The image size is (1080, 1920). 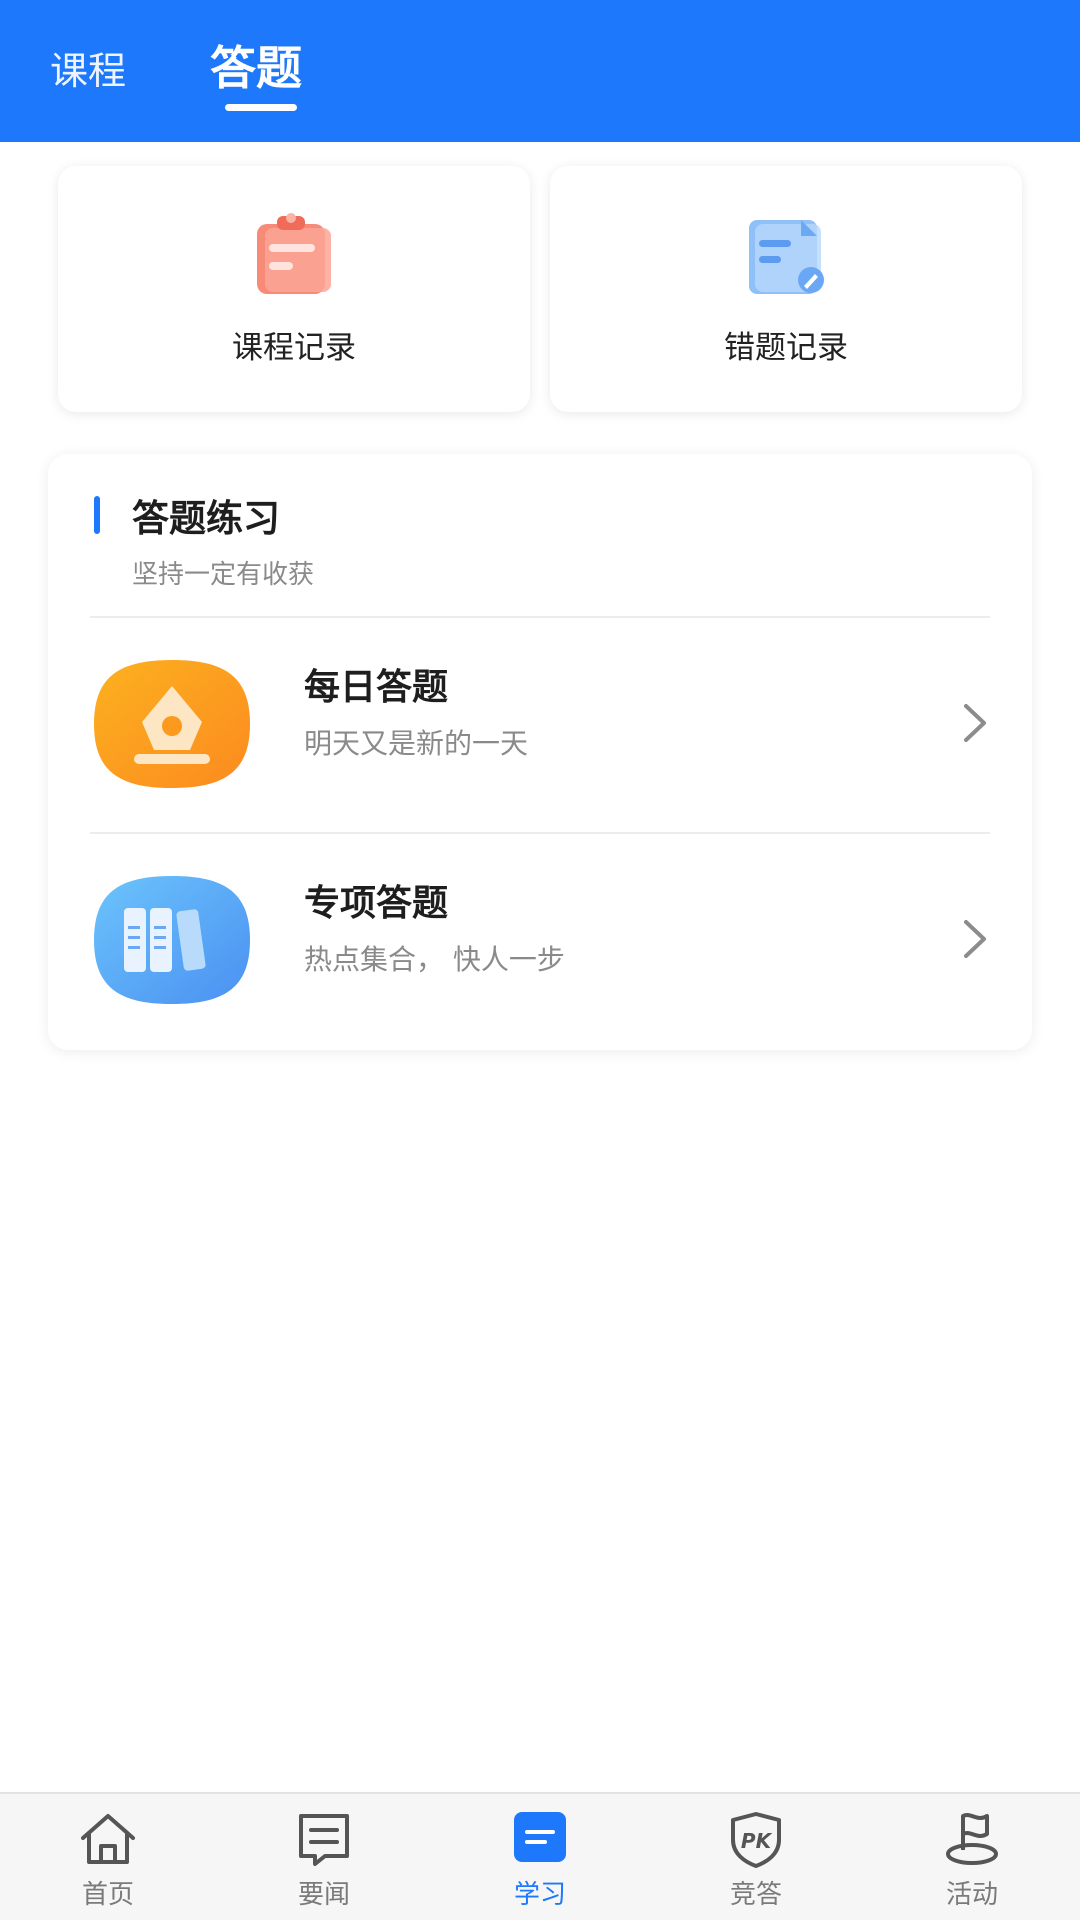 I want to click on pk-shield-icon: PK, so click(x=756, y=1840).